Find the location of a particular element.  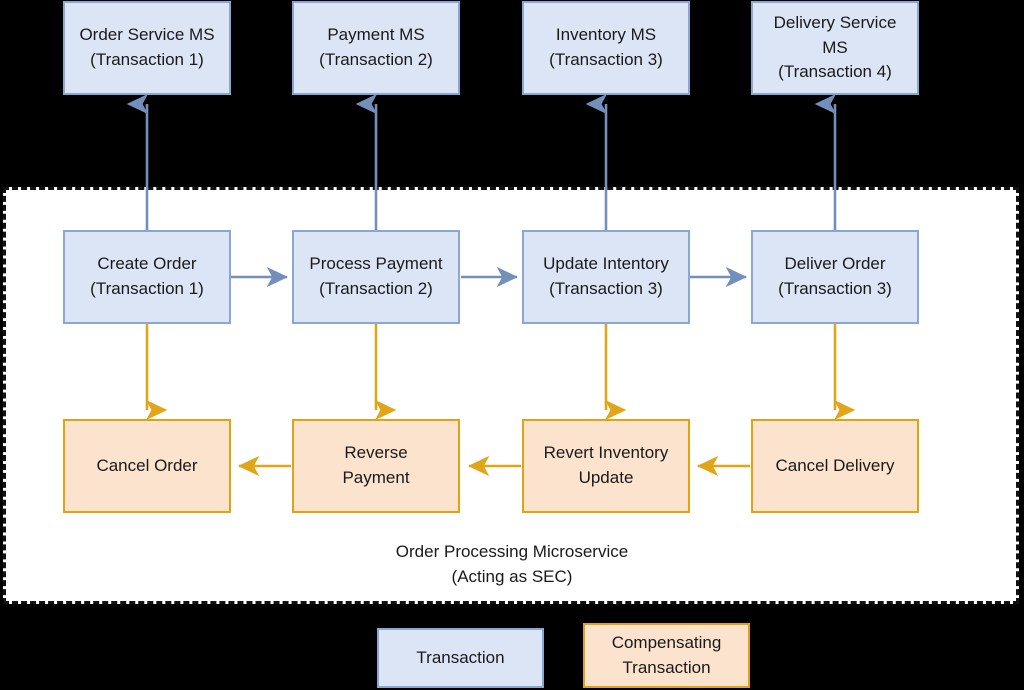

microservice-box-order-service-ms: Order Service MS (Transaction 1) is located at coordinates (147, 48).